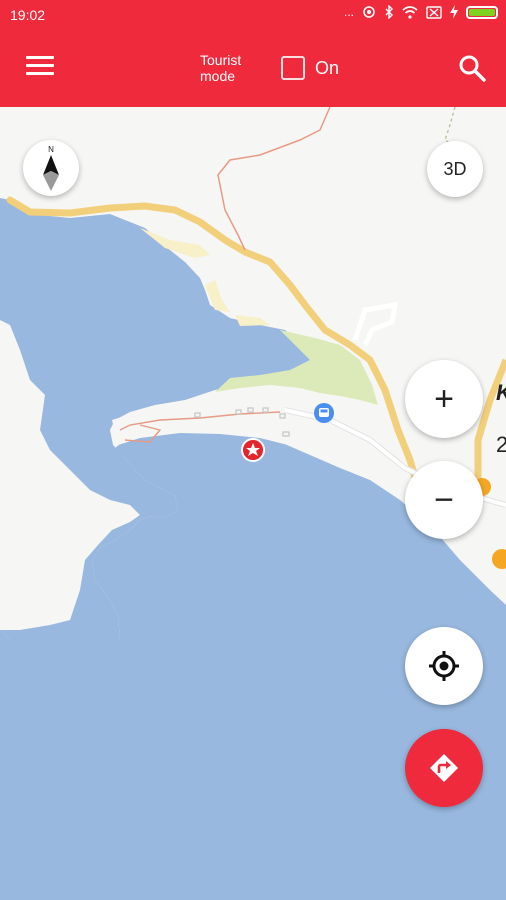 This screenshot has height=900, width=506. I want to click on compass-icon: N, so click(51, 168).